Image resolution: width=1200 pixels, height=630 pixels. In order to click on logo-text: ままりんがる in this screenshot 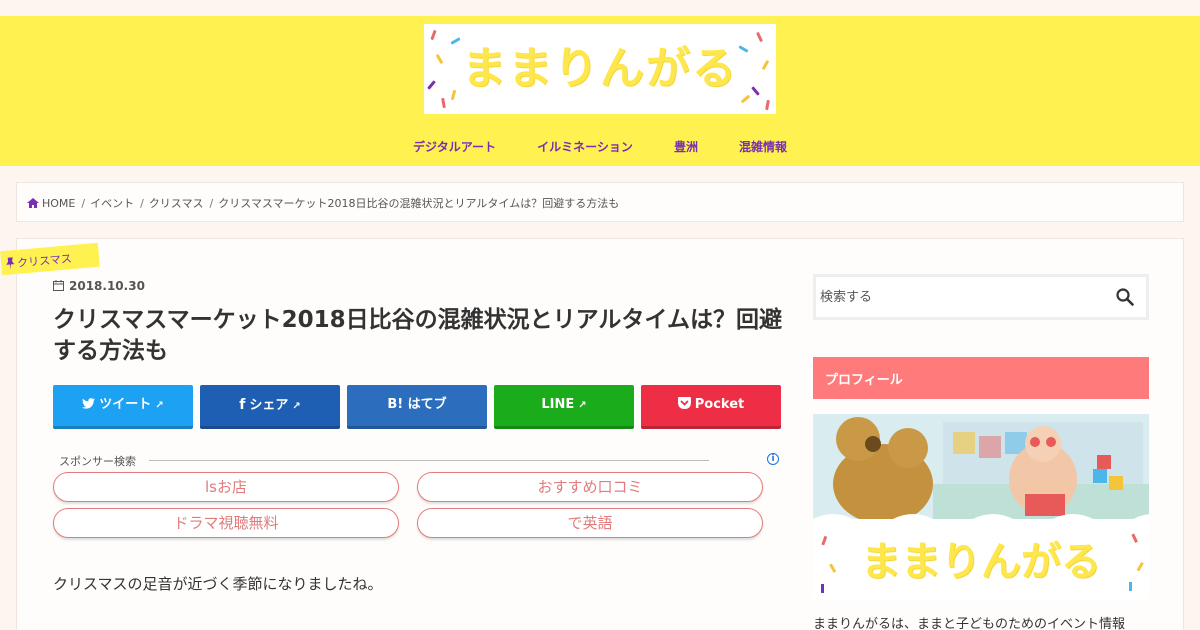, I will do `click(600, 68)`.